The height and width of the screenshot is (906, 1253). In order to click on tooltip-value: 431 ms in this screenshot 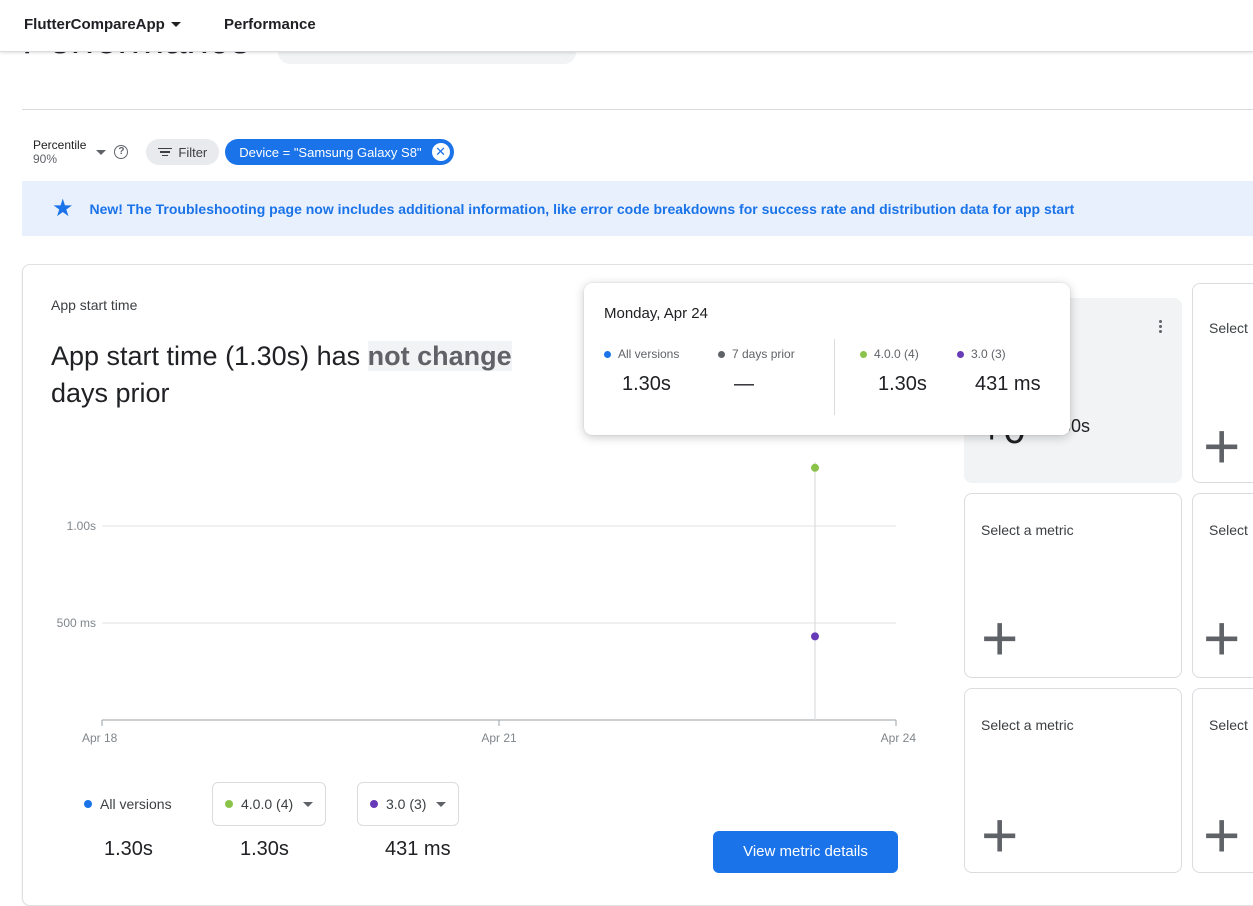, I will do `click(1008, 384)`.